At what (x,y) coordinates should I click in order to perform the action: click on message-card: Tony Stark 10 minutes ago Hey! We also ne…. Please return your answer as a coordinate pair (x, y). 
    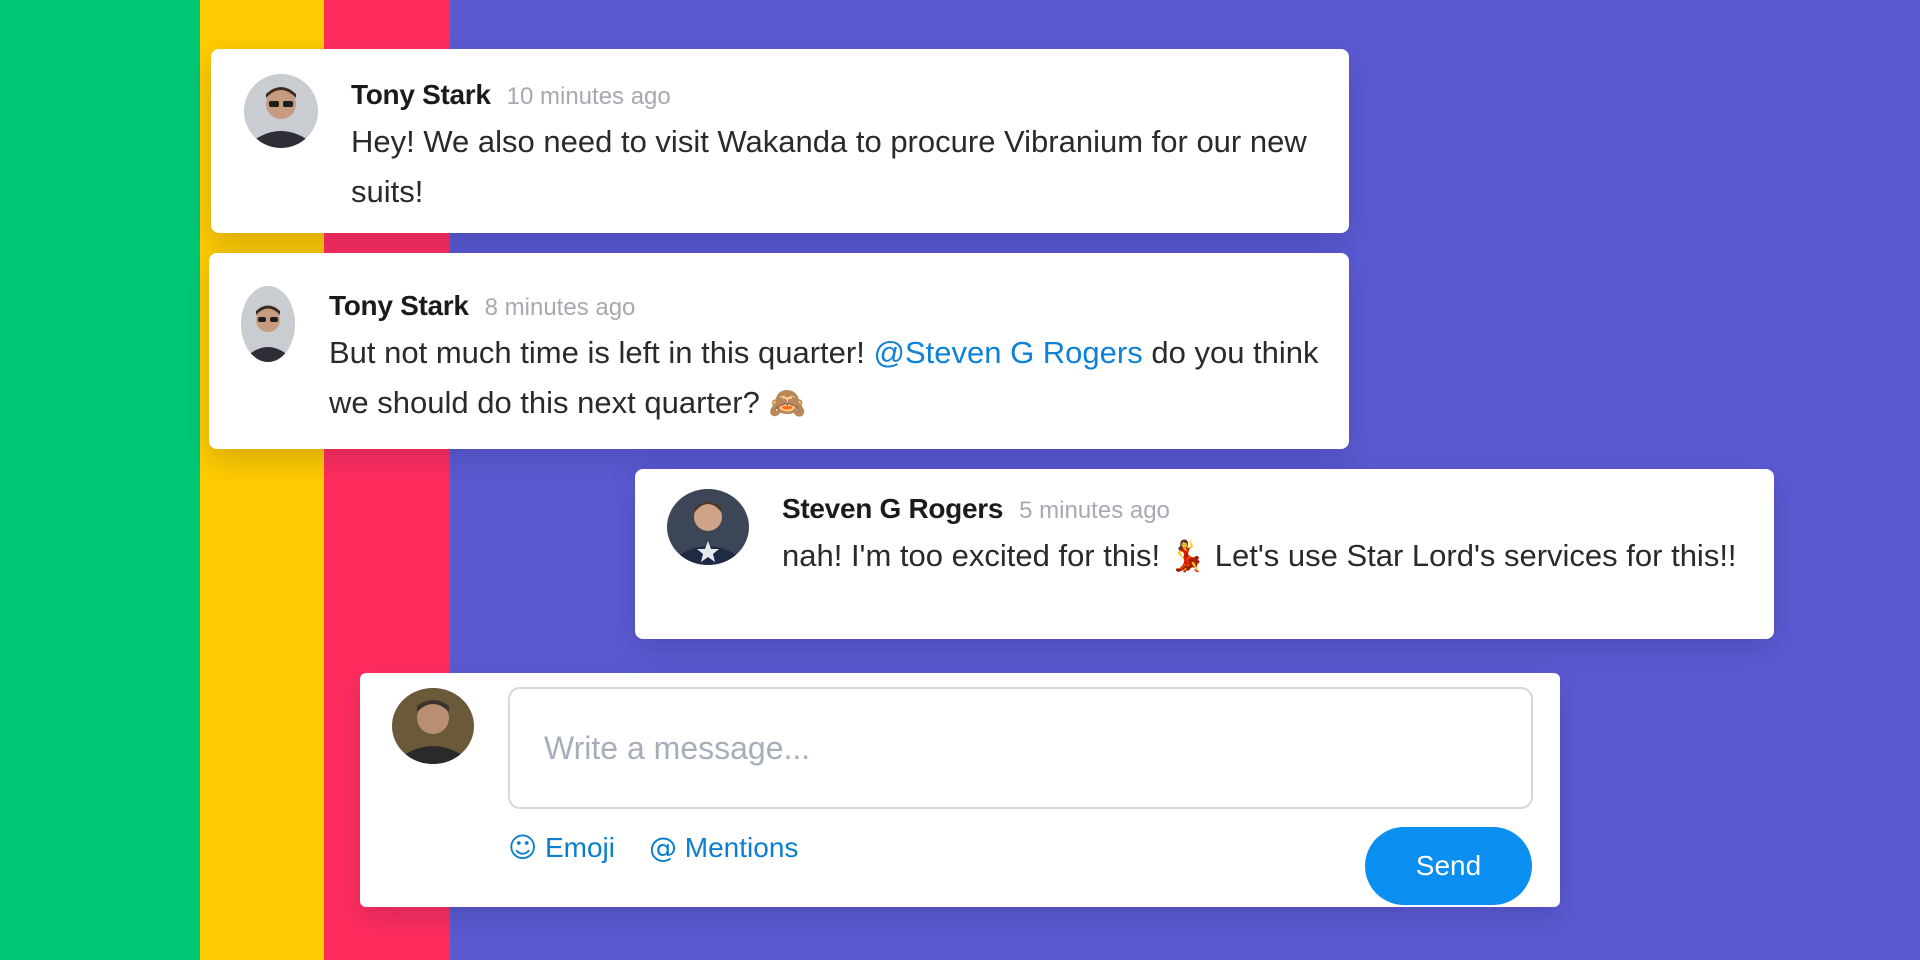
    Looking at the image, I should click on (780, 141).